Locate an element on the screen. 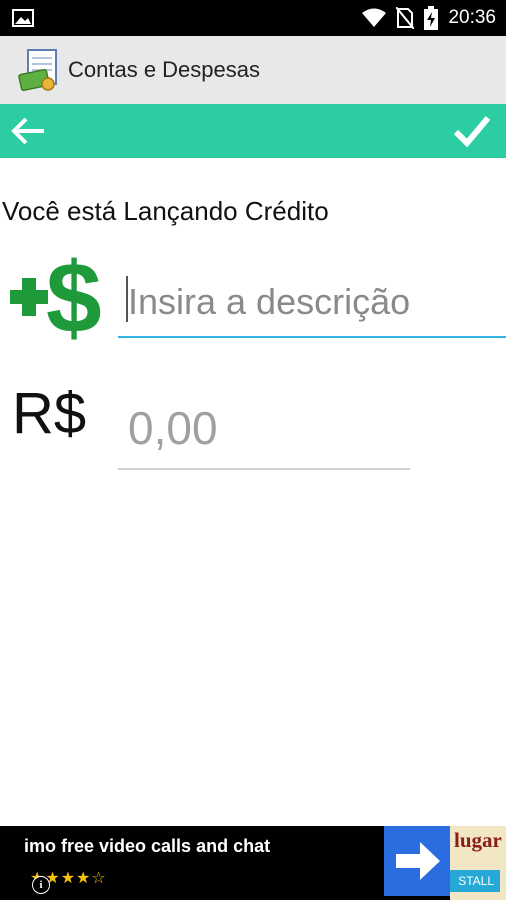 The height and width of the screenshot is (900, 506). arrow-right-icon is located at coordinates (418, 861).